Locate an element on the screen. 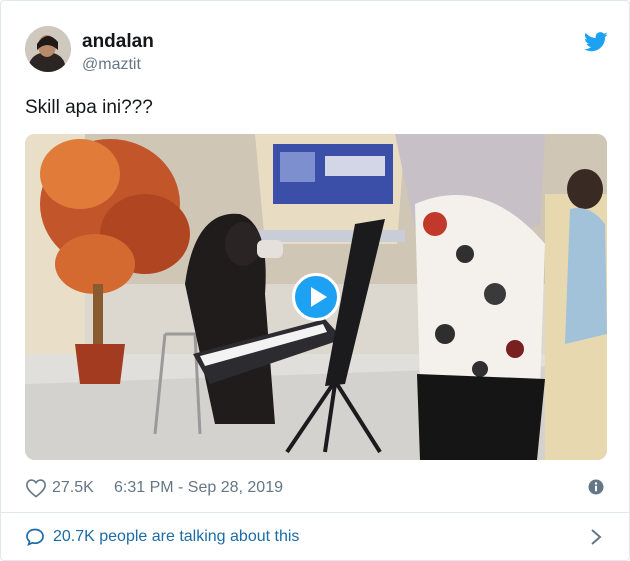 The height and width of the screenshot is (561, 630). conversation-link: 20.7K people are talking about this is located at coordinates (315, 536).